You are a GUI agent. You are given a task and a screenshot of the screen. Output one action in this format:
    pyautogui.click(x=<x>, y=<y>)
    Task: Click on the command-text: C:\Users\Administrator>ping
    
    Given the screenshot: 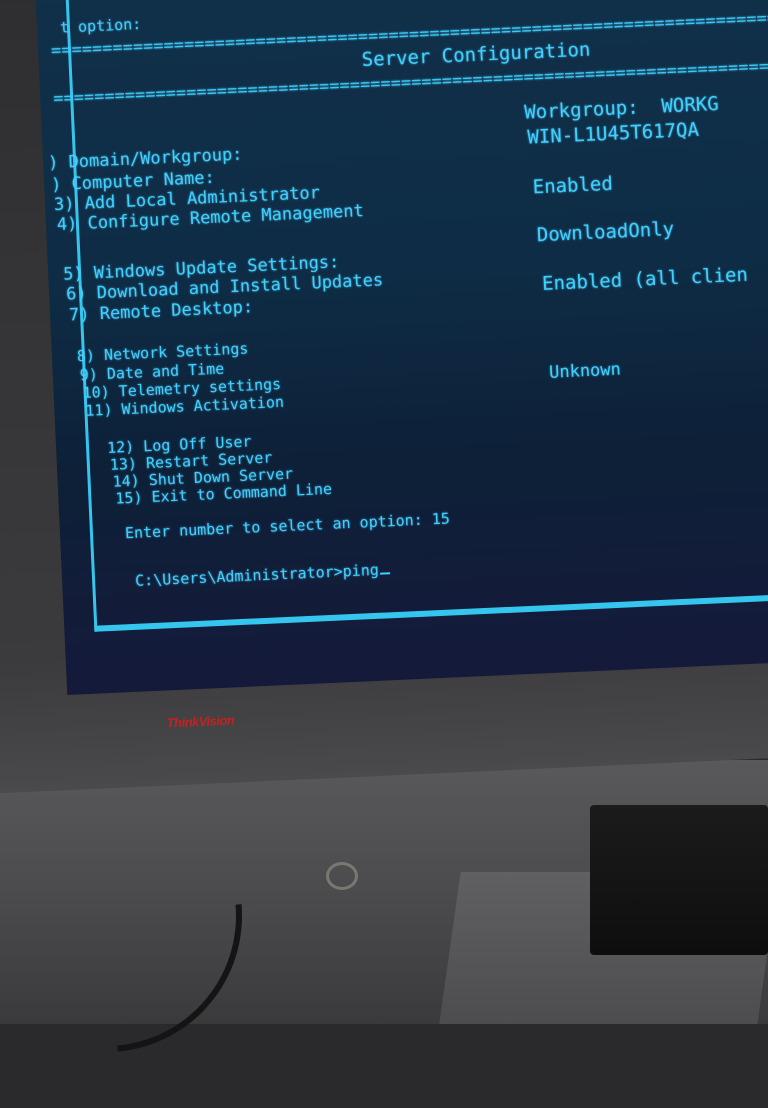 What is the action you would take?
    pyautogui.click(x=257, y=575)
    